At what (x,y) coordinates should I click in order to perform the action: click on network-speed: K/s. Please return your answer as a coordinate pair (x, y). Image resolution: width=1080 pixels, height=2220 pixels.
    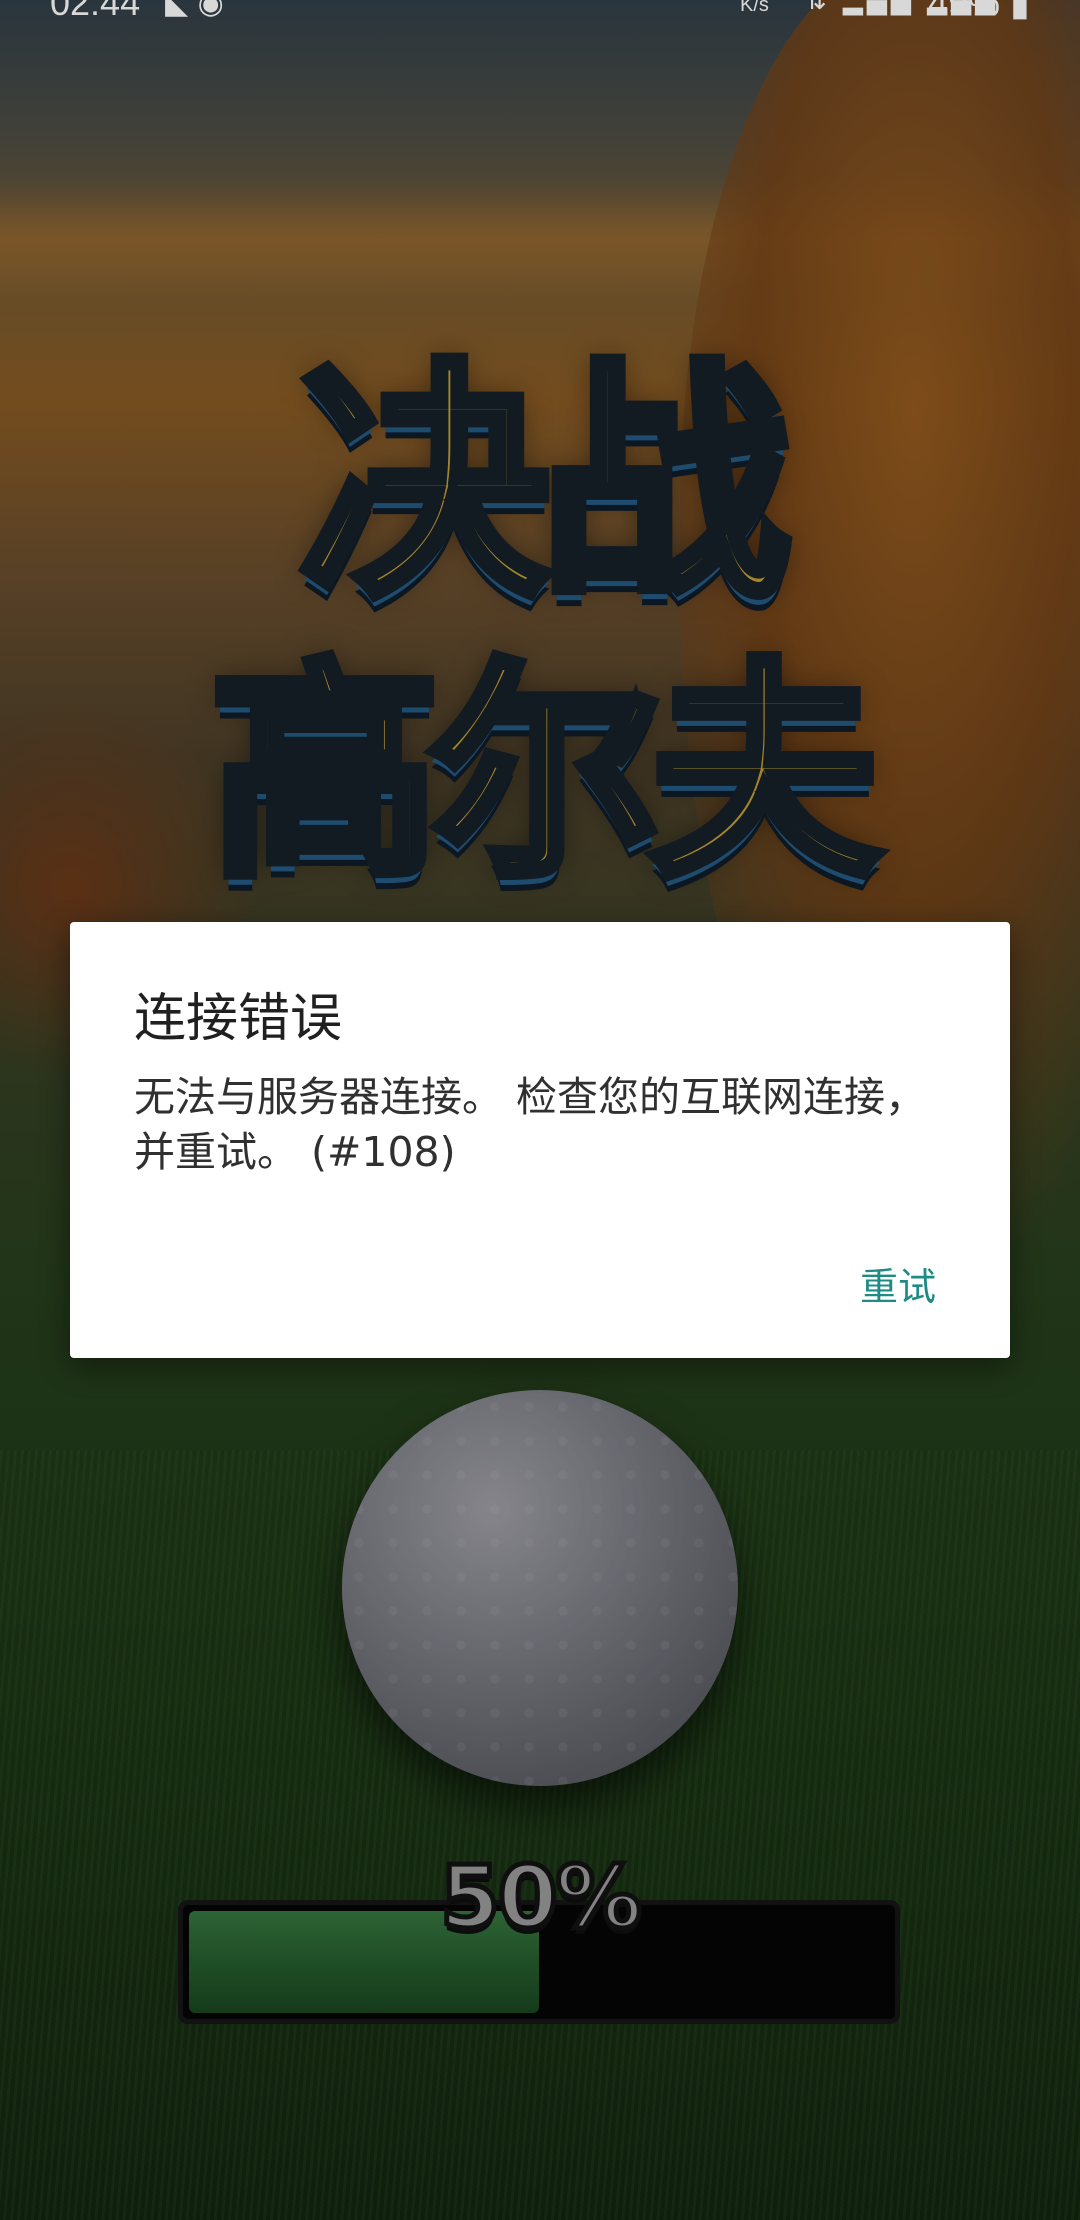
    Looking at the image, I should click on (754, 8).